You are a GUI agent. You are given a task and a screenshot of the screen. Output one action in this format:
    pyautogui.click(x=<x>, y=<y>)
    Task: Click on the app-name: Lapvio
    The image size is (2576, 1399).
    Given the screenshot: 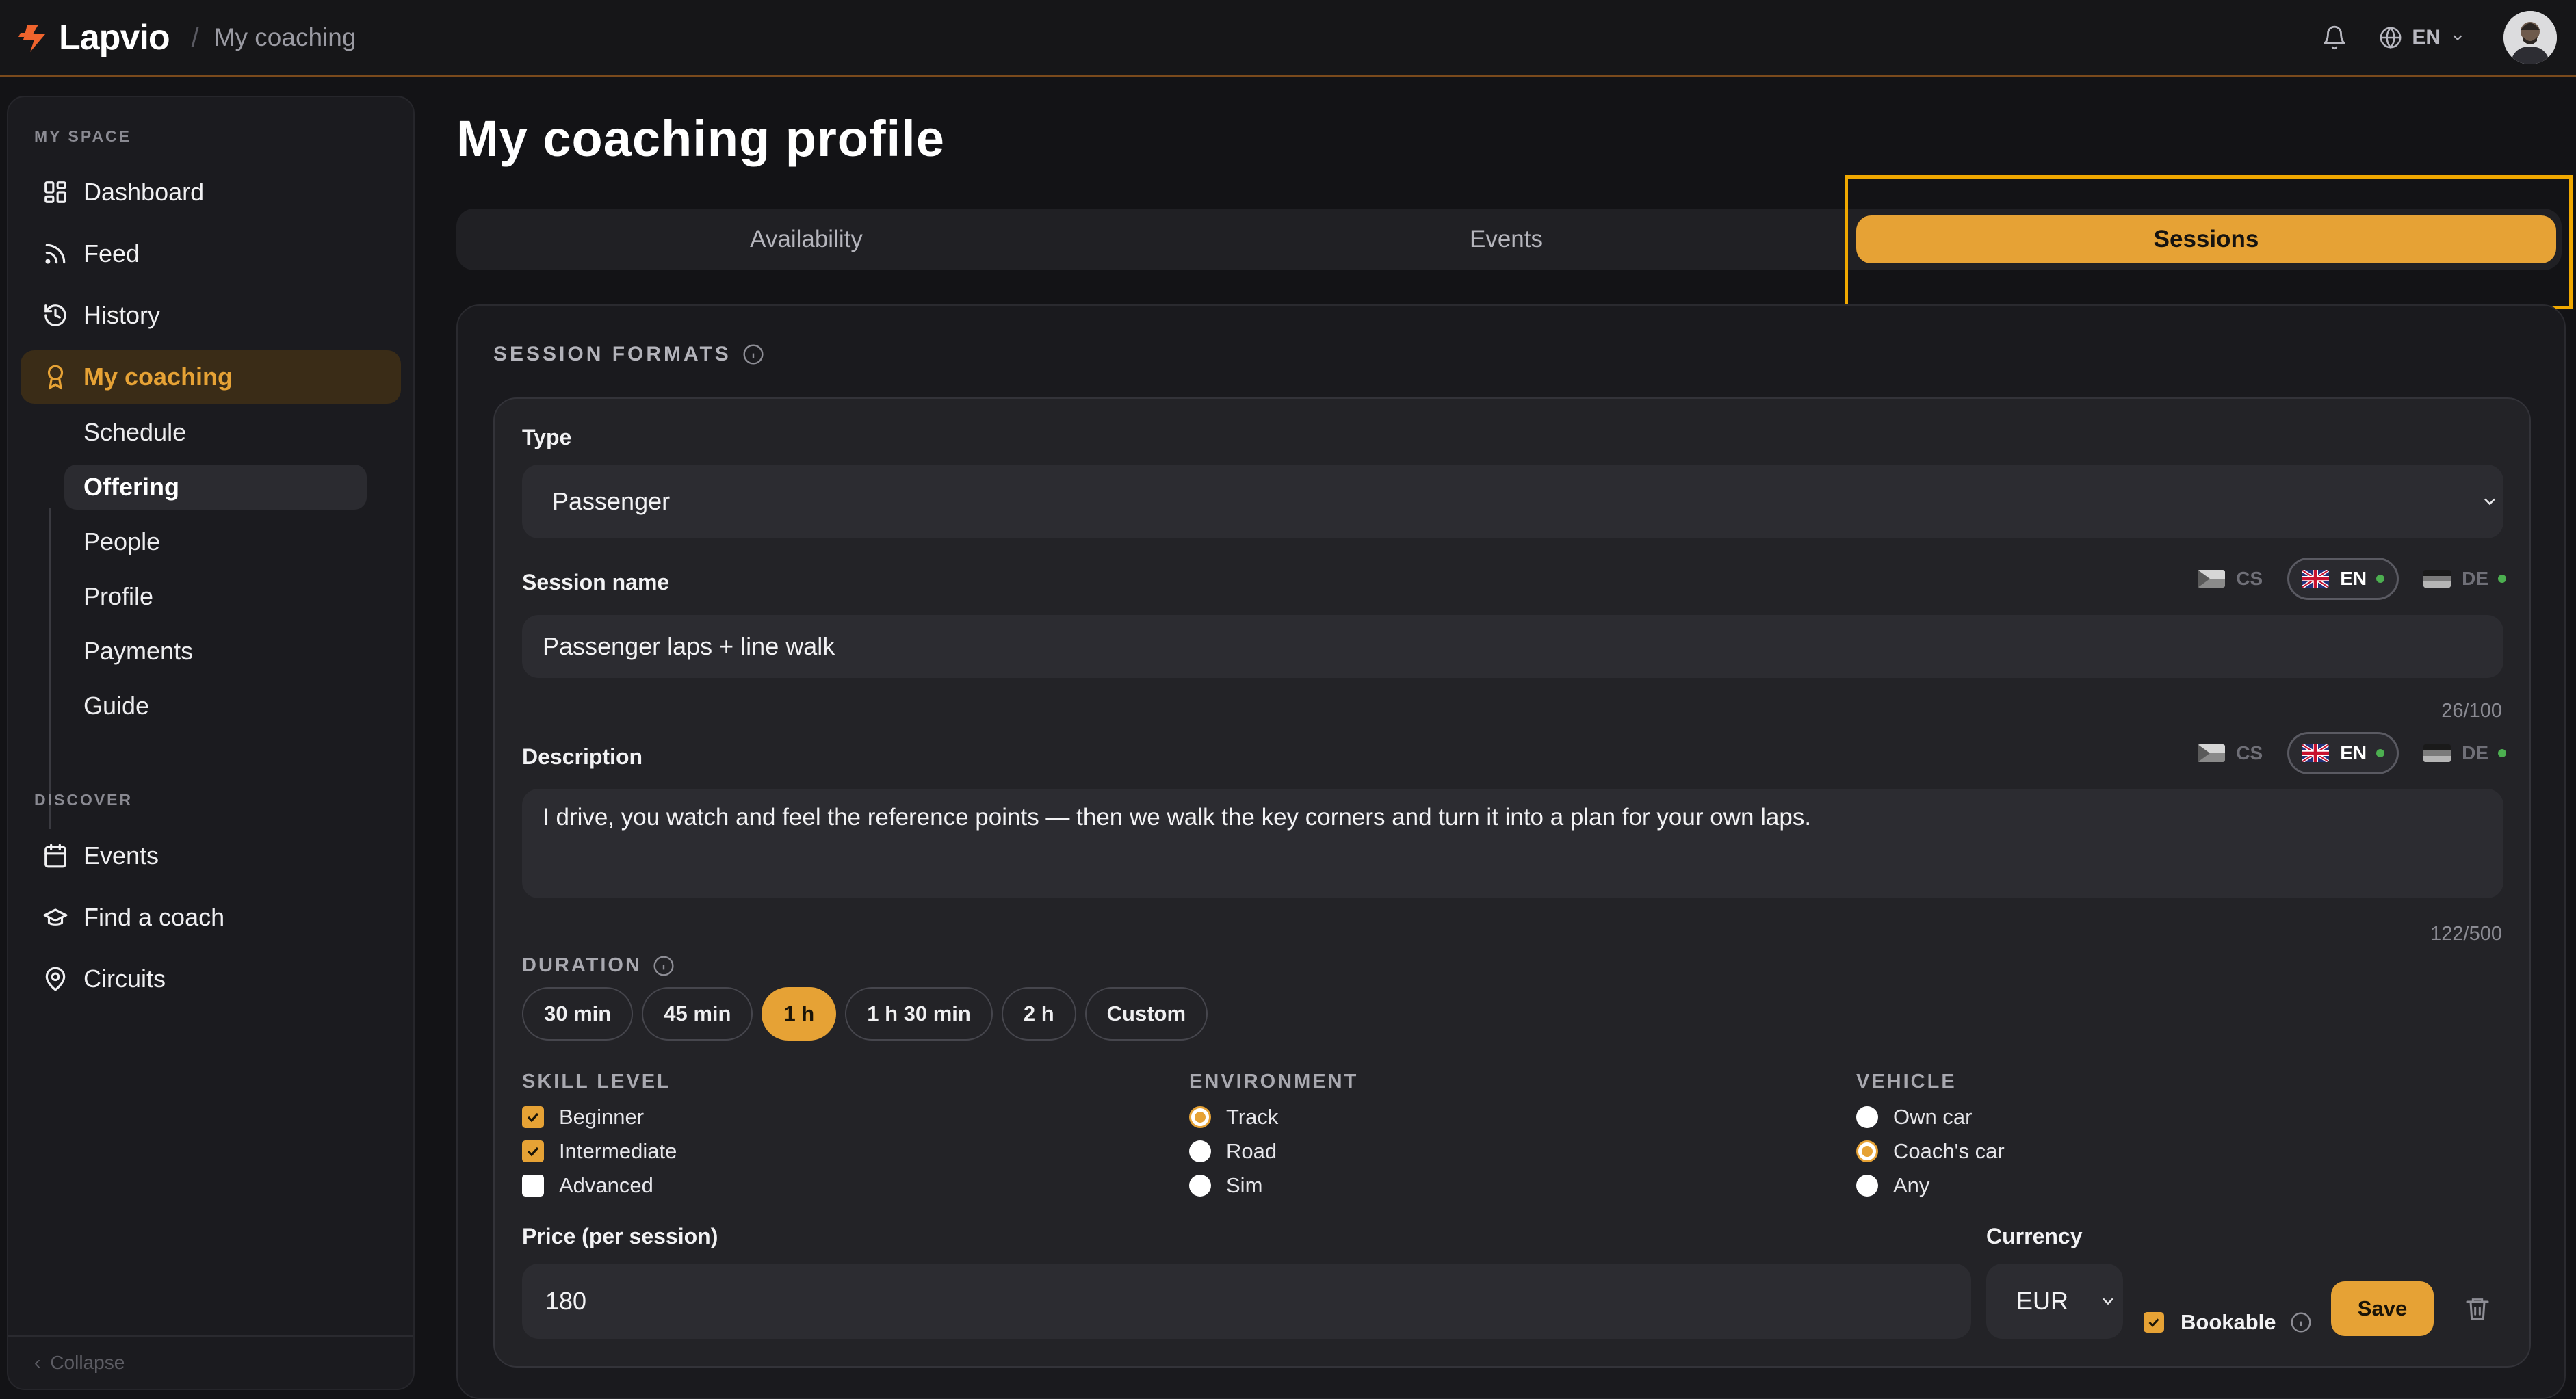 What is the action you would take?
    pyautogui.click(x=114, y=37)
    